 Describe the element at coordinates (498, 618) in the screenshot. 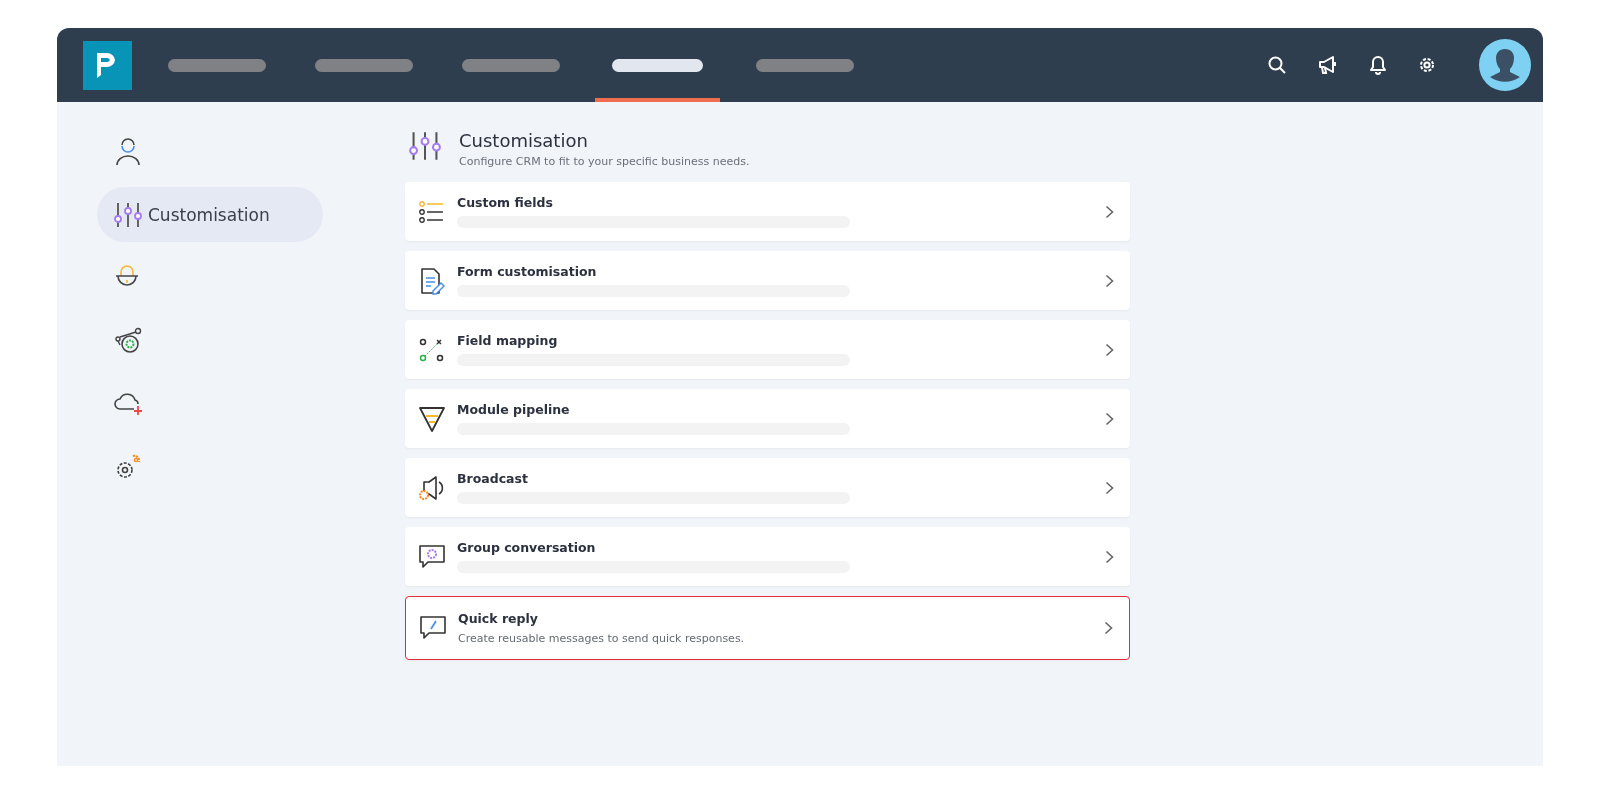

I see `card-title: Quick reply` at that location.